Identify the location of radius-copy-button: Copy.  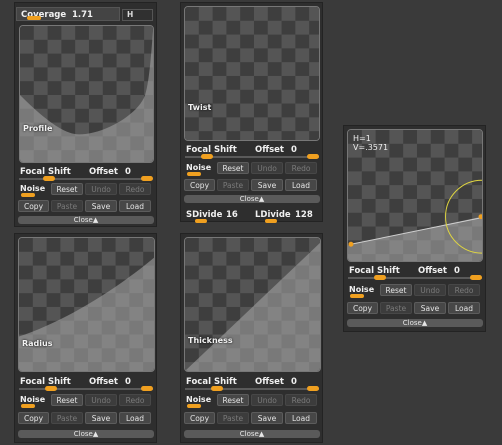
(33, 418).